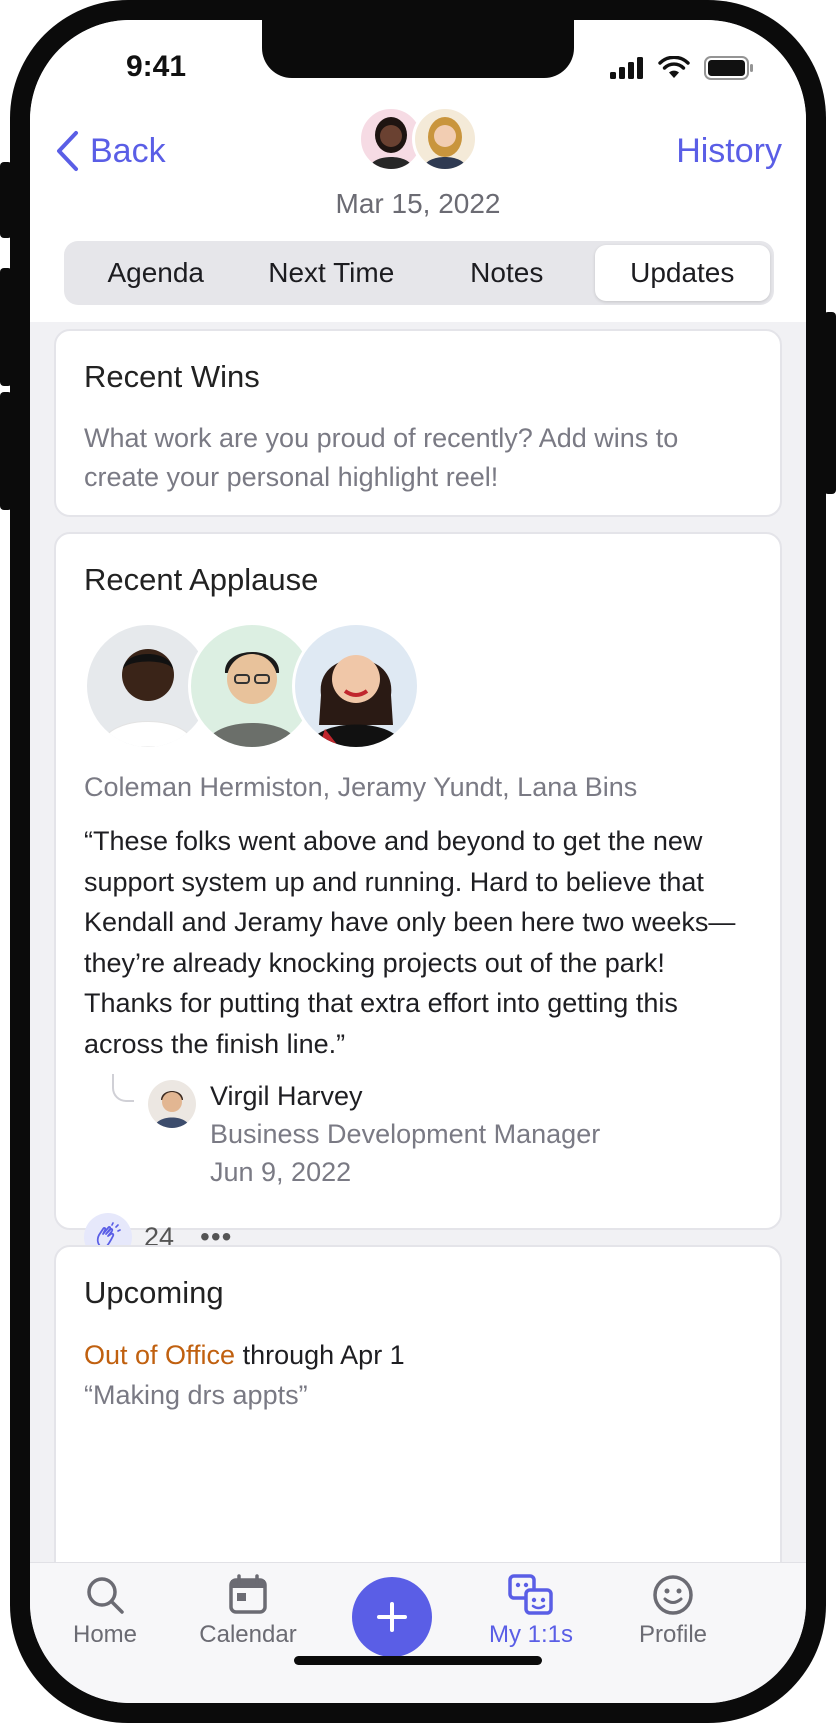 This screenshot has height=1723, width=836. Describe the element at coordinates (418, 1355) in the screenshot. I see `upcoming-status-line: Out of Office through Apr 1` at that location.